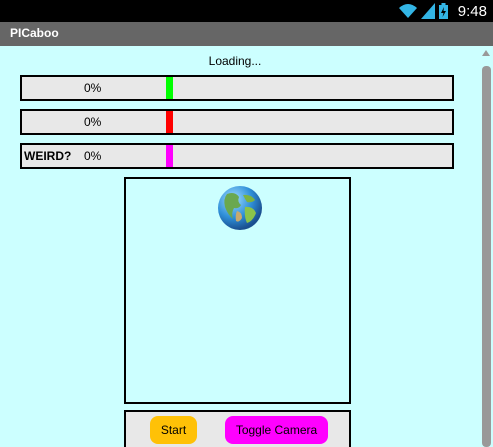  What do you see at coordinates (246, 34) in the screenshot?
I see `title-bar: PICaboo` at bounding box center [246, 34].